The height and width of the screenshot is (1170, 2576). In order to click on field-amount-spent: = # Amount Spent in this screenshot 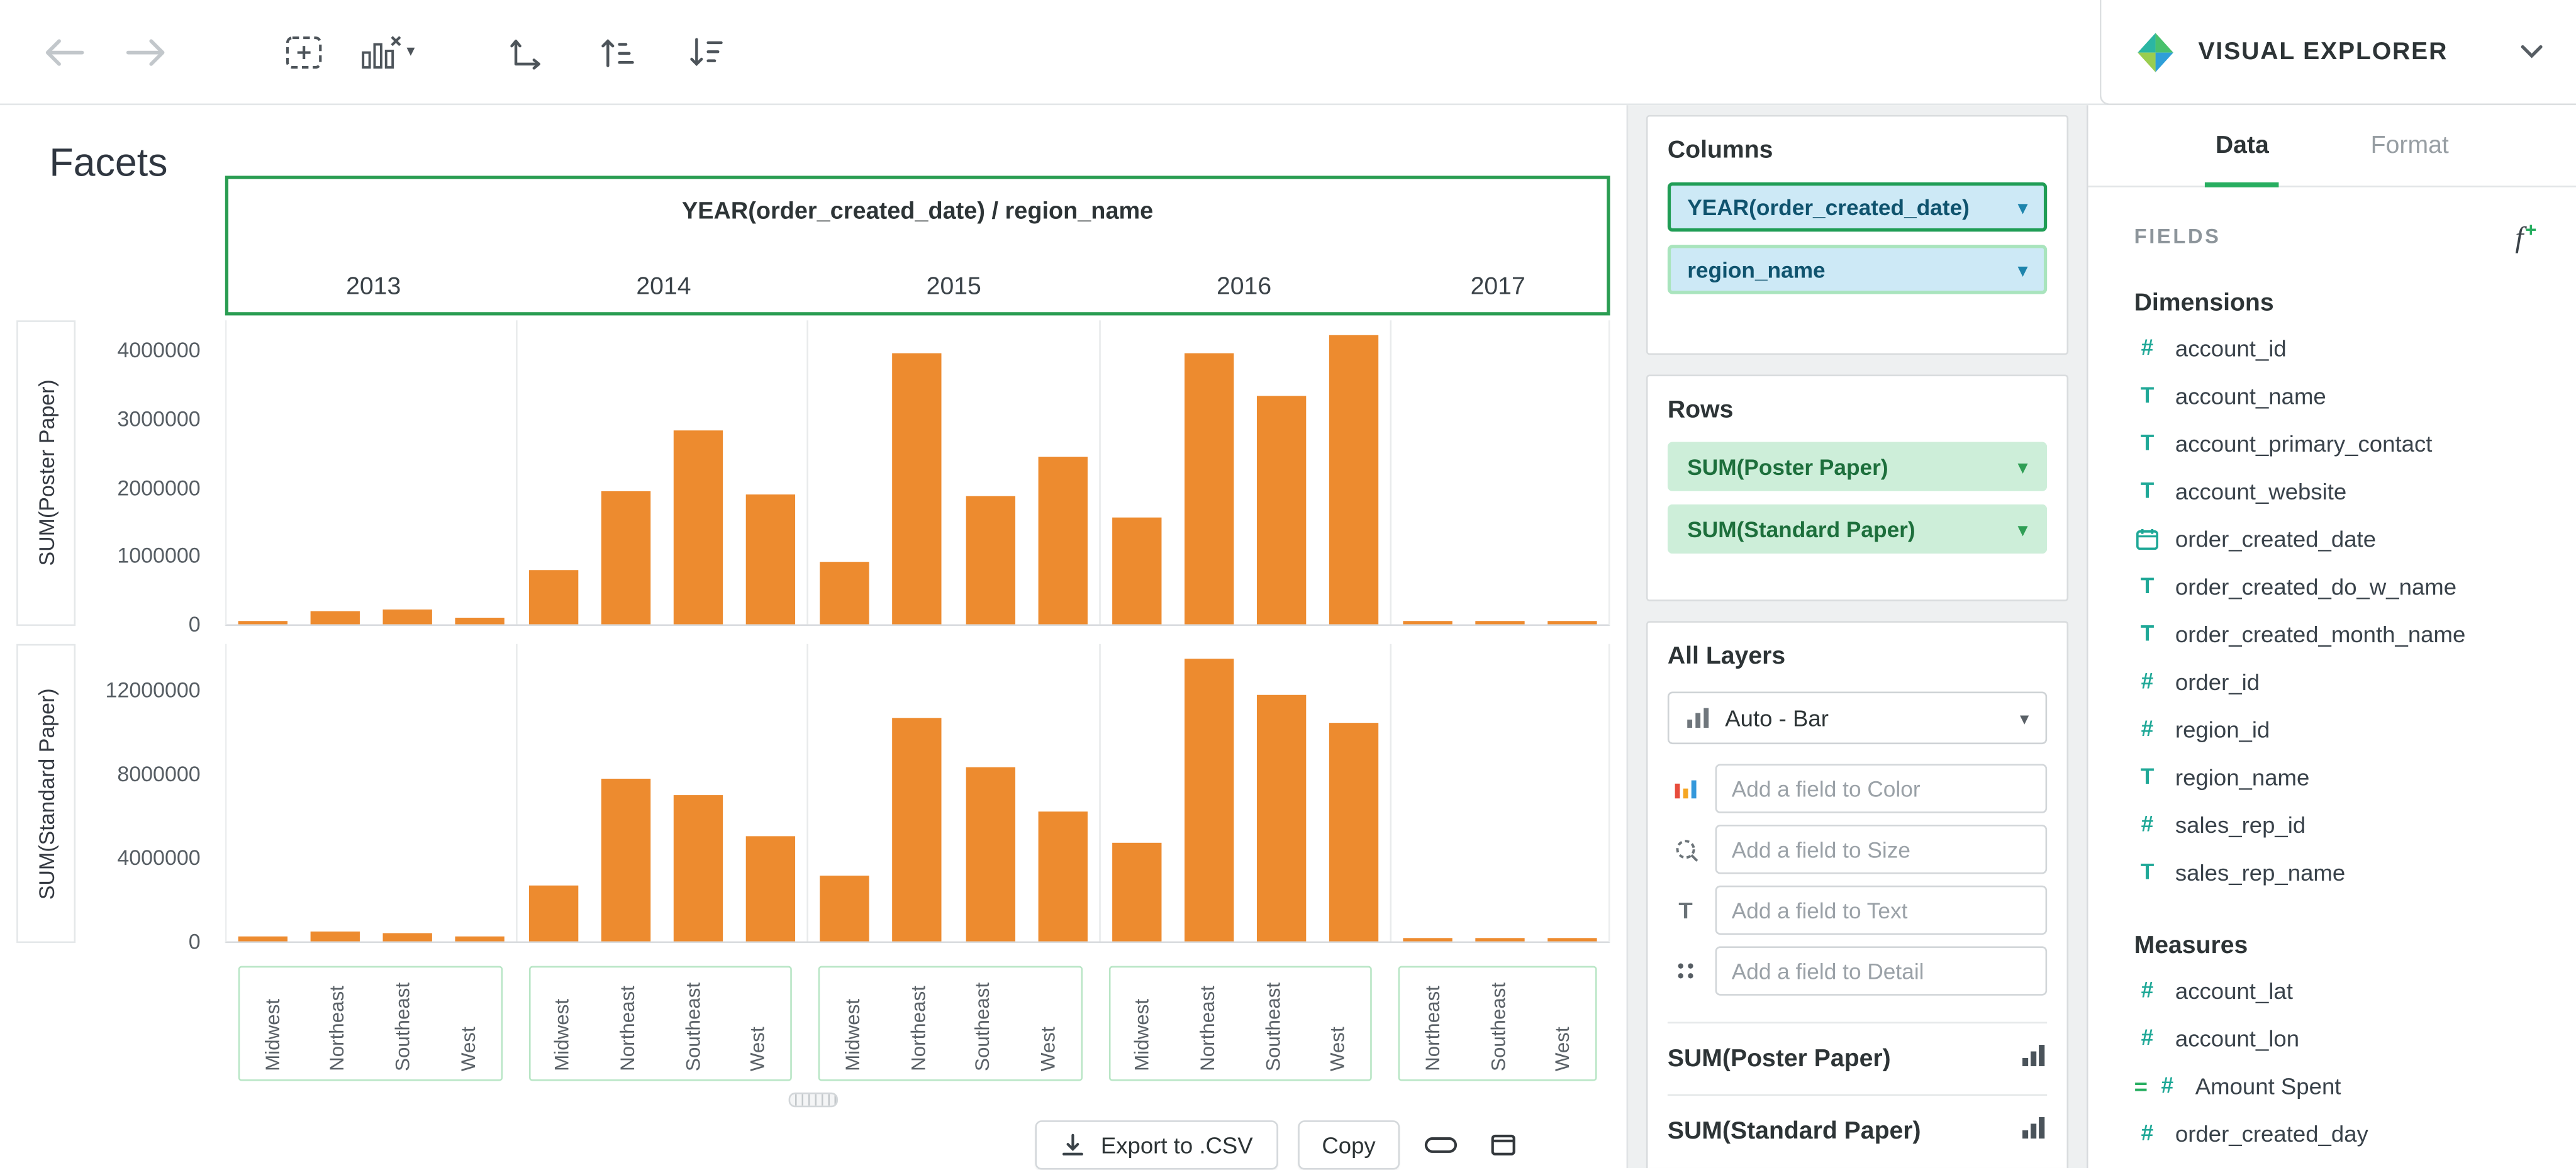, I will do `click(2332, 1086)`.